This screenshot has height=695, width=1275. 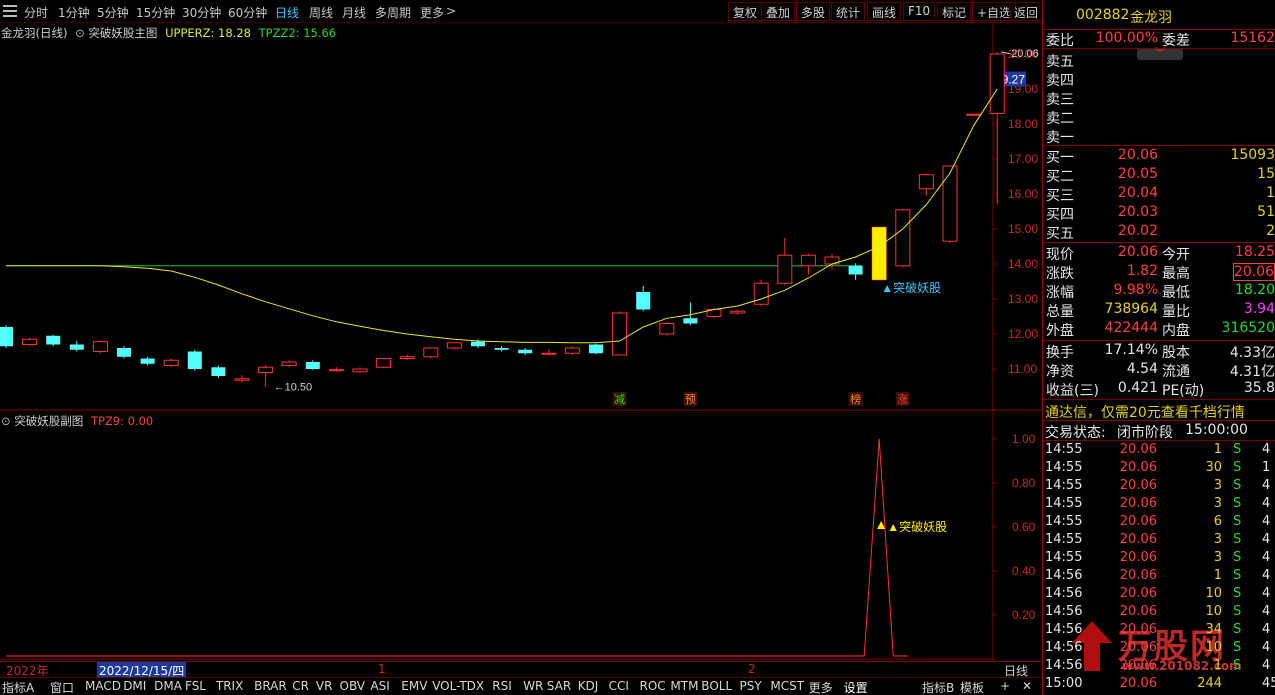 I want to click on indicator-tab-trix: TRIX, so click(x=229, y=686).